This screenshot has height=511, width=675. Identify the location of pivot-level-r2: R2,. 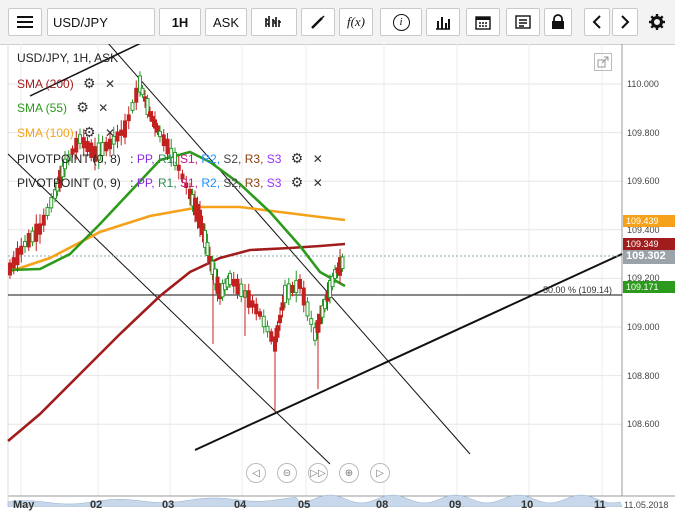
(212, 183).